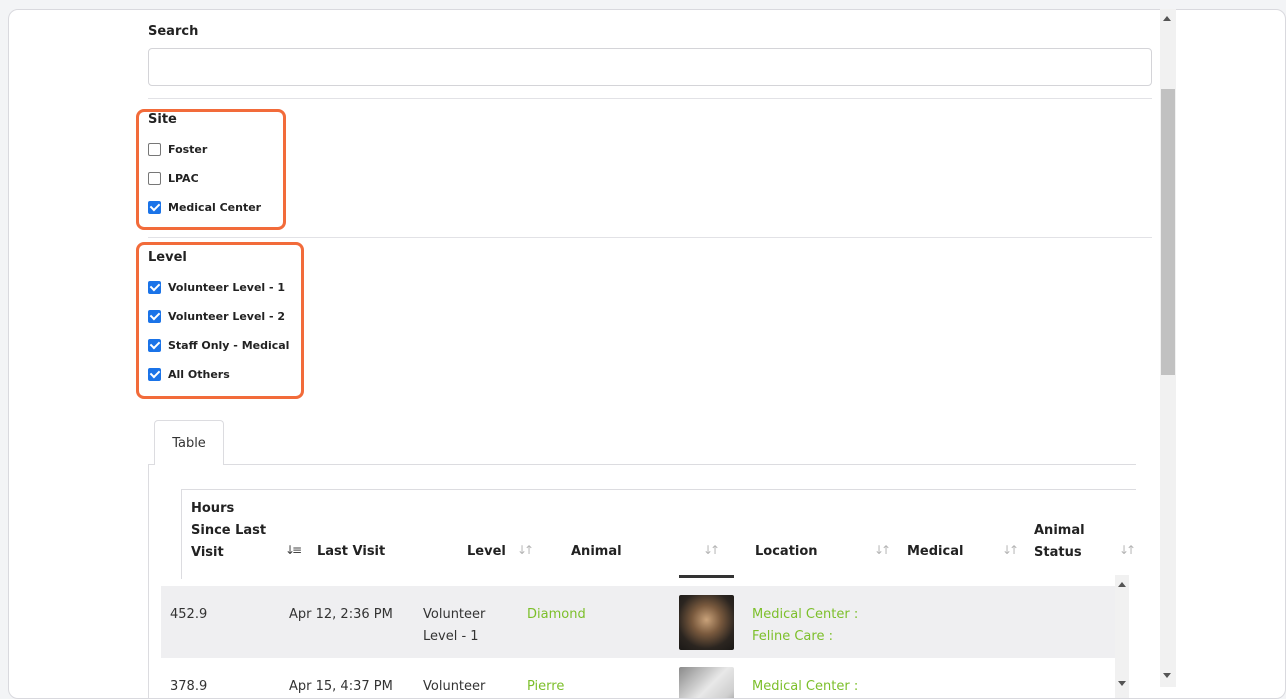 The width and height of the screenshot is (1286, 699). I want to click on level-option-all-others: All Others, so click(189, 374).